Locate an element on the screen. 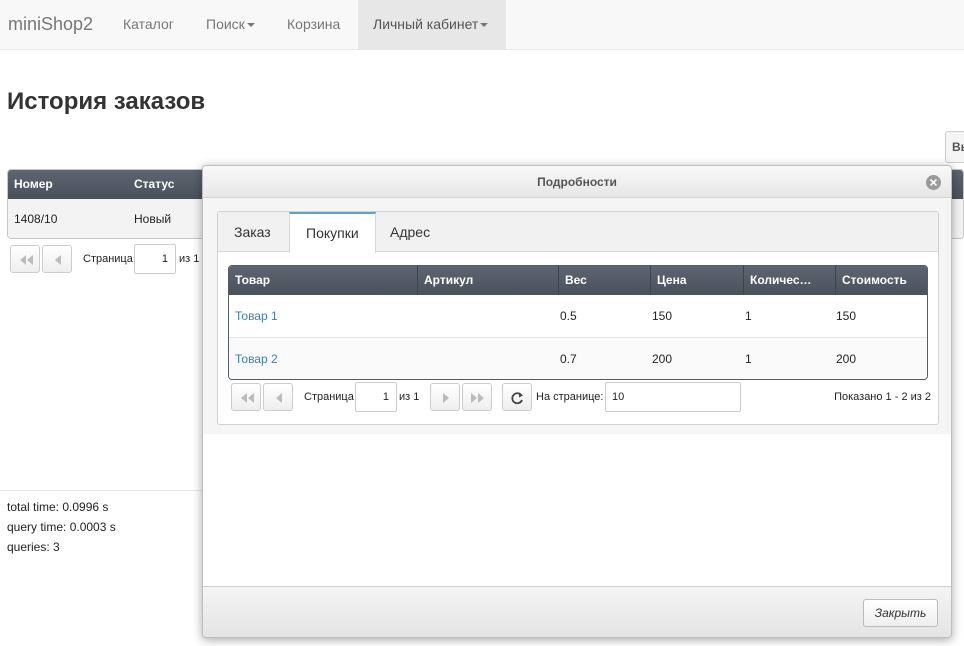 This screenshot has height=646, width=964. product-weight: 0.5 is located at coordinates (568, 316).